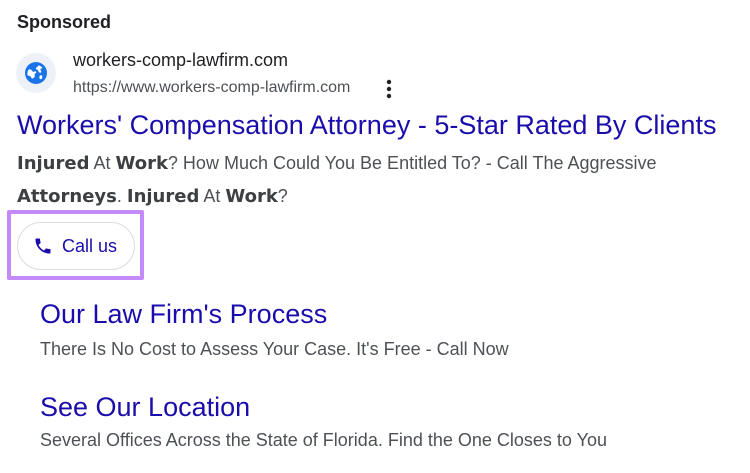 The height and width of the screenshot is (473, 750). Describe the element at coordinates (67, 196) in the screenshot. I see `desc-bold-term: Attorneys` at that location.